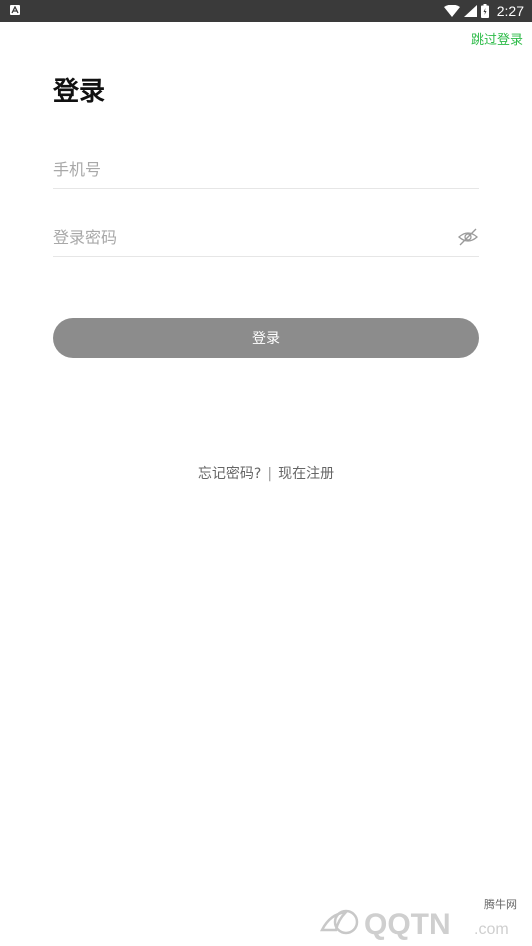  I want to click on qqtn-watermark-logo: QQTN .com 腾牛网, so click(421, 919).